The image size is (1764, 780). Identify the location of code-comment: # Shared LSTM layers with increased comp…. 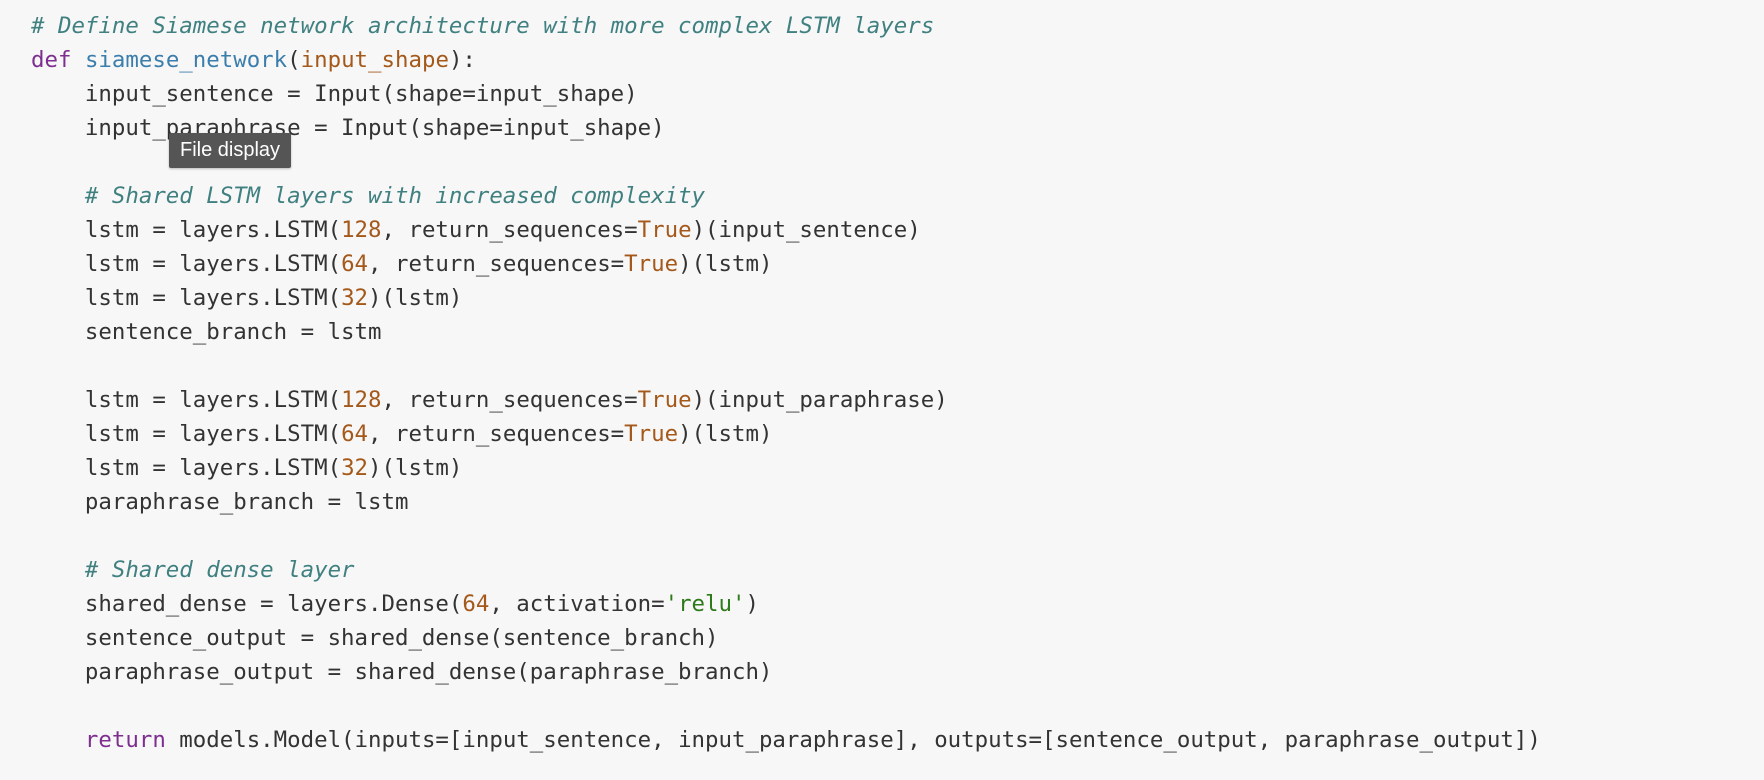
(395, 196).